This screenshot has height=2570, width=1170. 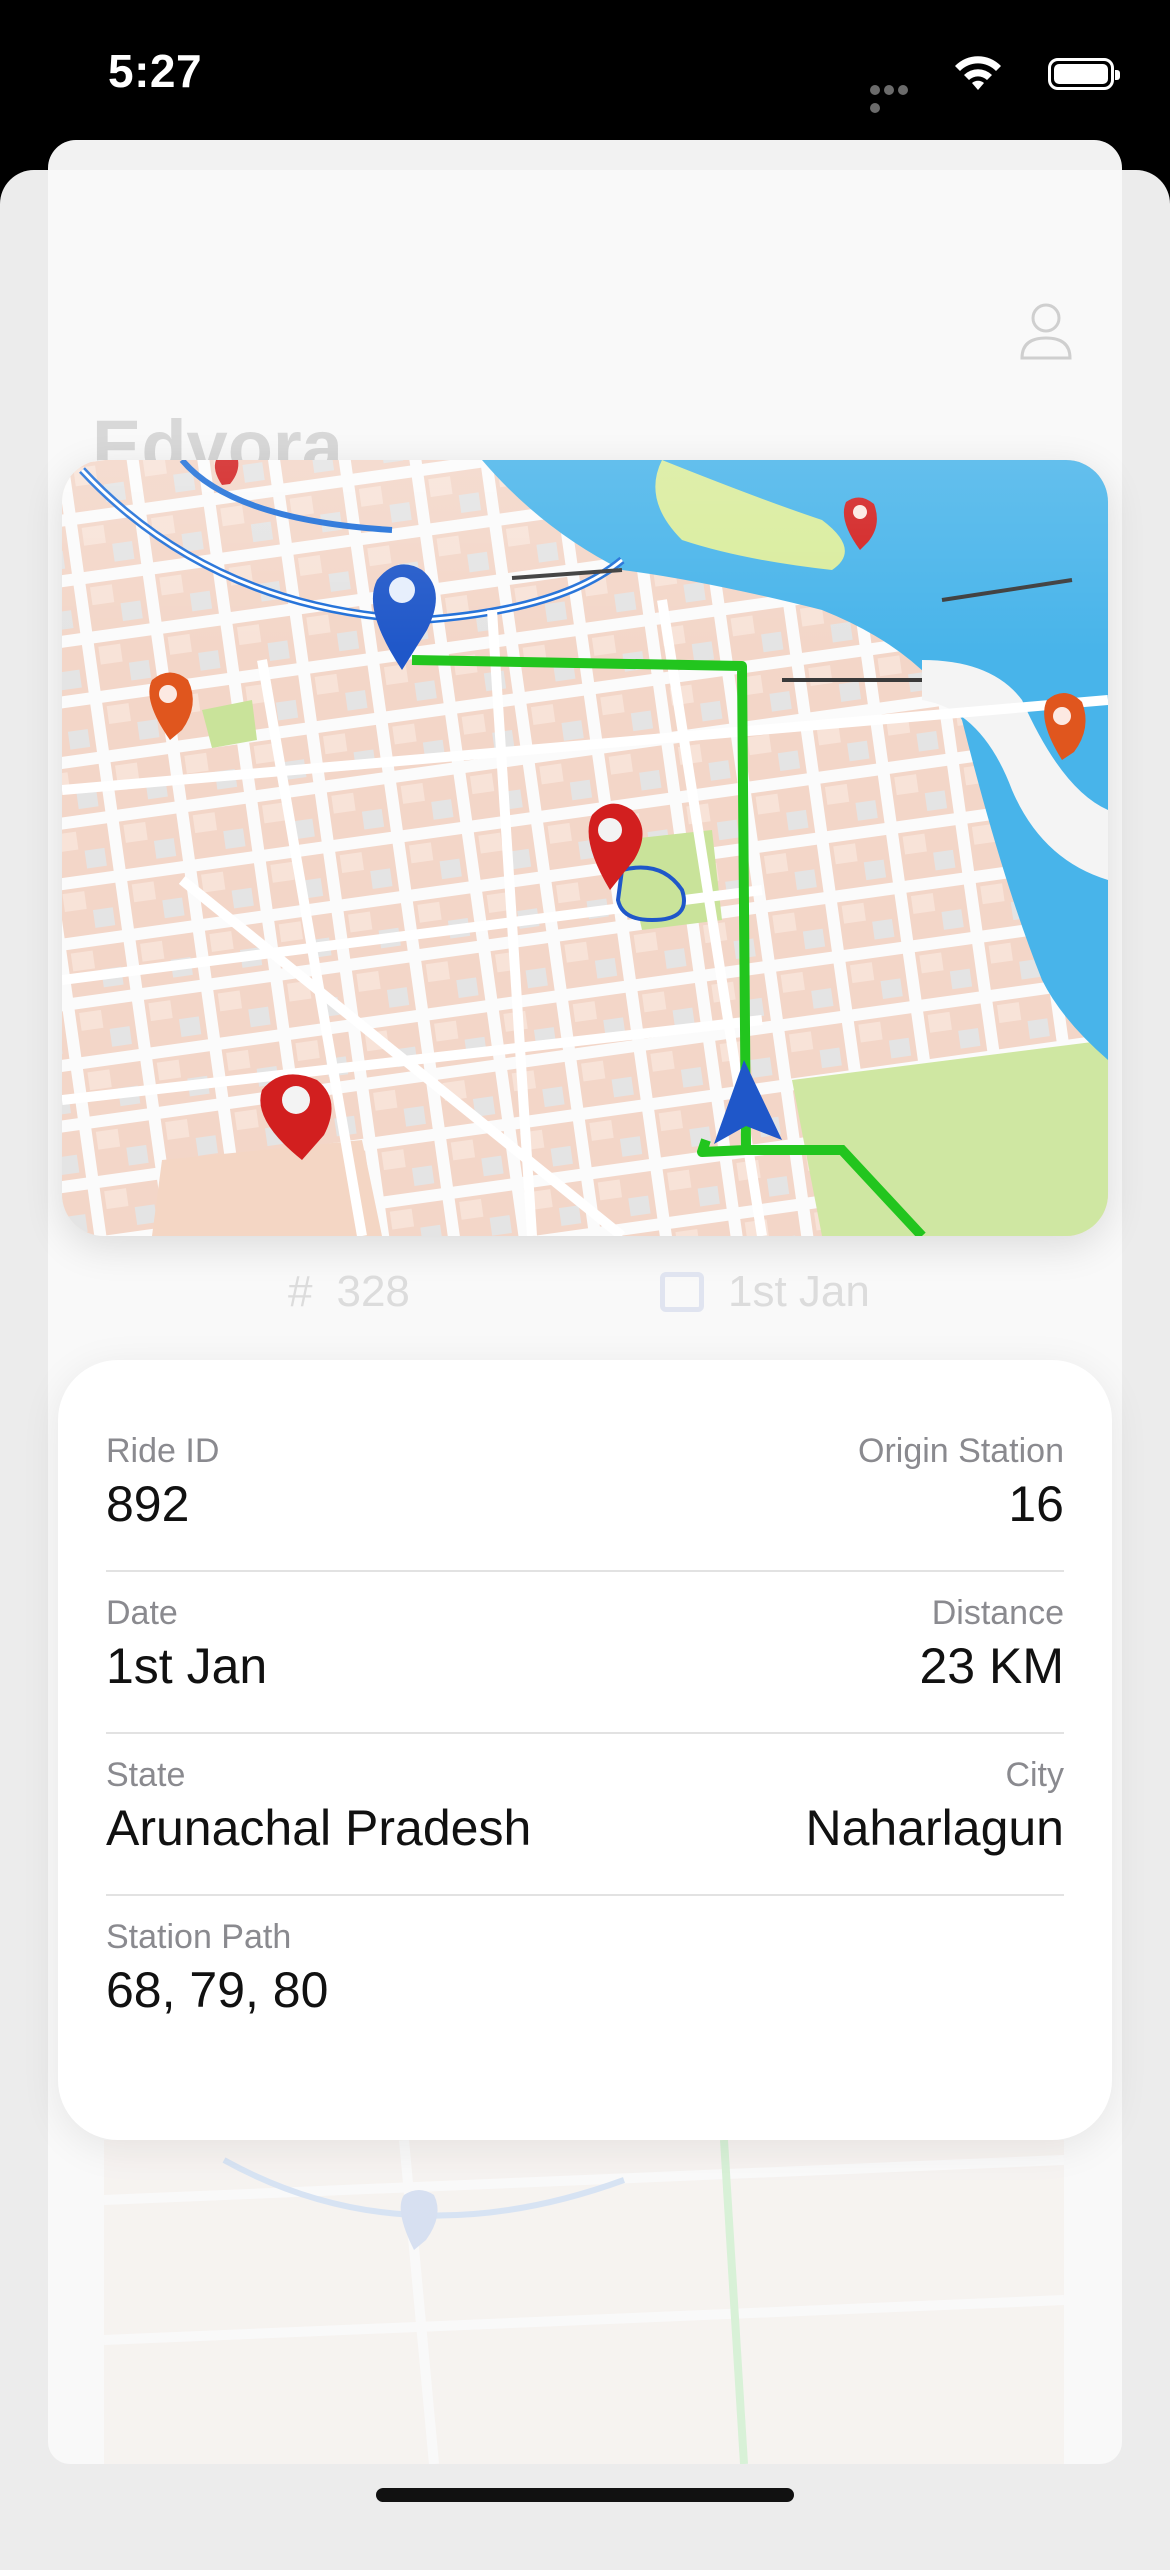 I want to click on ghost-date: 1st Jan, so click(x=765, y=1292).